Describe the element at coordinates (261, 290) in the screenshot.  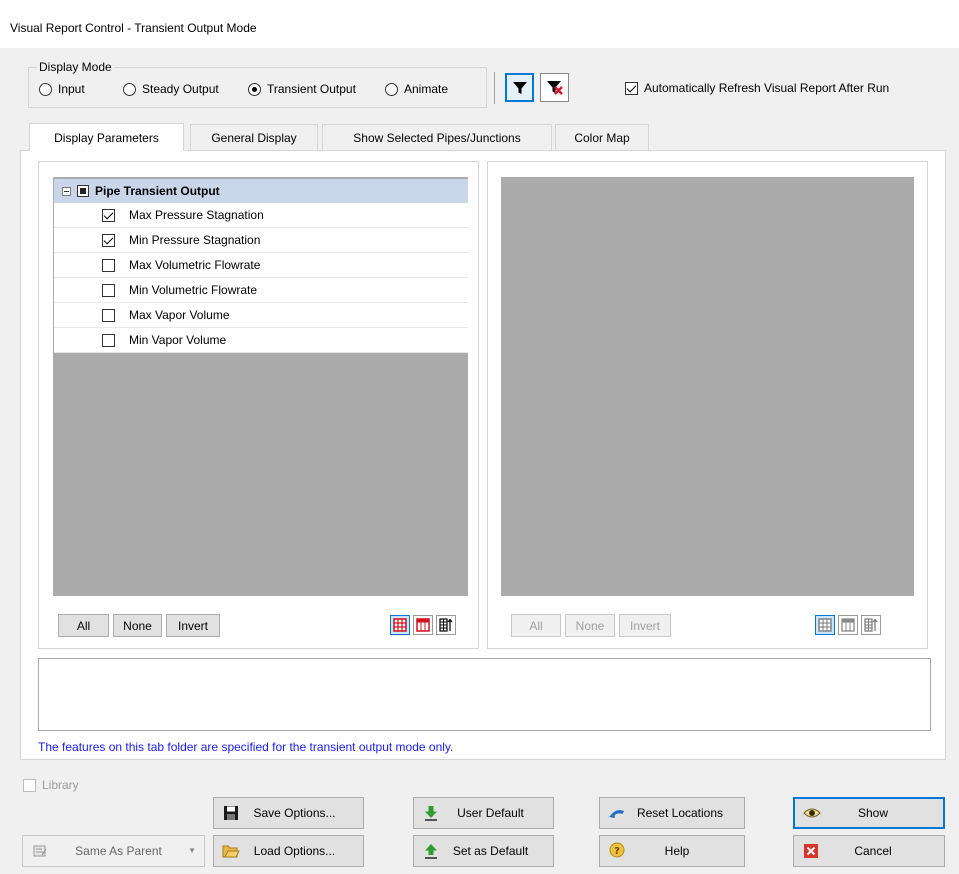
I see `list-item: Min Volumetric Flowrate` at that location.